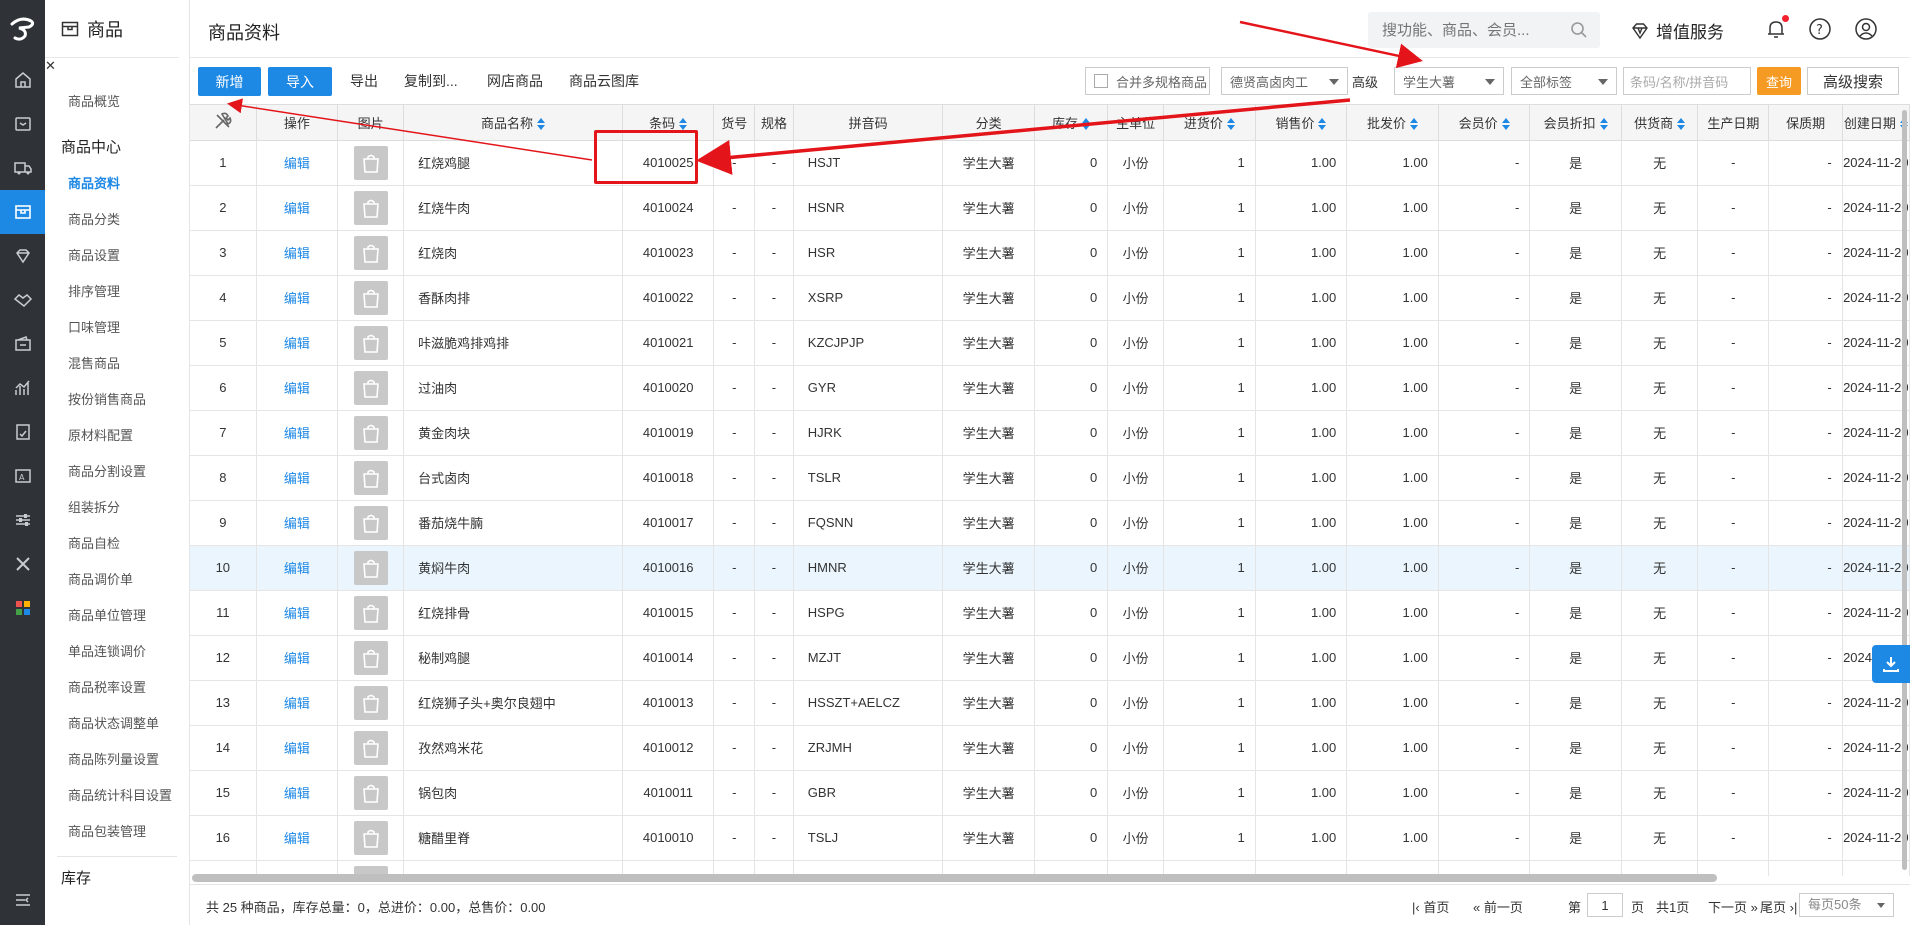  Describe the element at coordinates (1430, 906) in the screenshot. I see `first-page-link: |‹ 首页` at that location.